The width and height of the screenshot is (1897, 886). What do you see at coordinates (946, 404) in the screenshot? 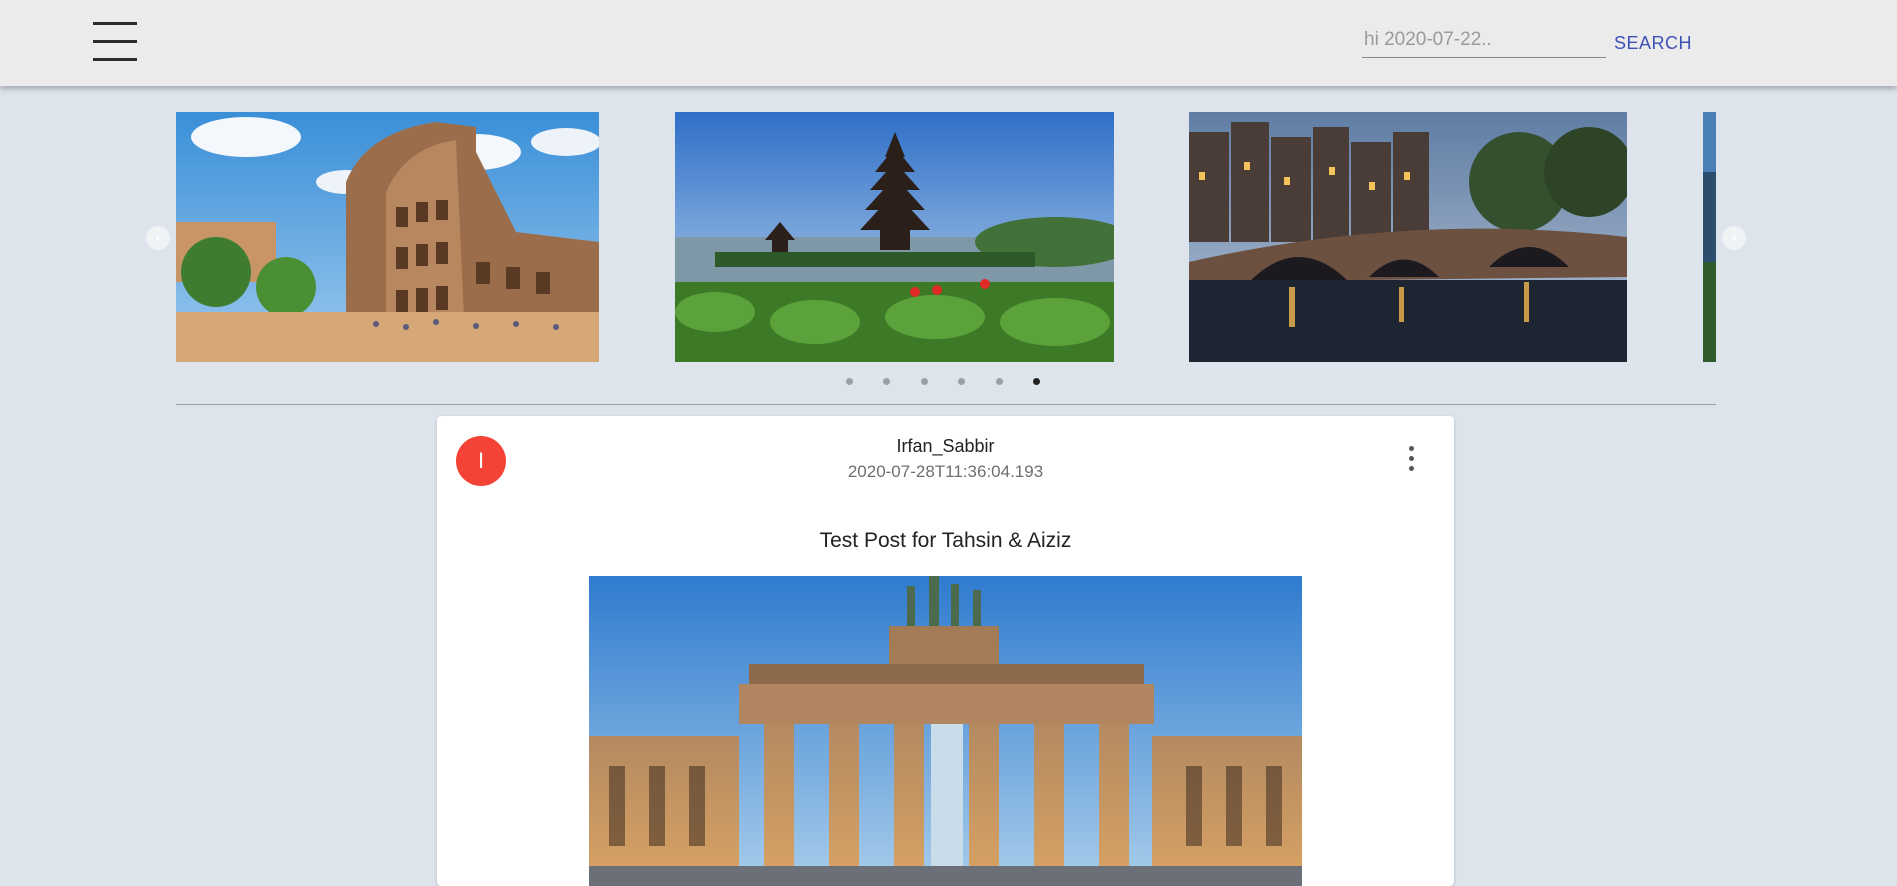
I see `divider` at bounding box center [946, 404].